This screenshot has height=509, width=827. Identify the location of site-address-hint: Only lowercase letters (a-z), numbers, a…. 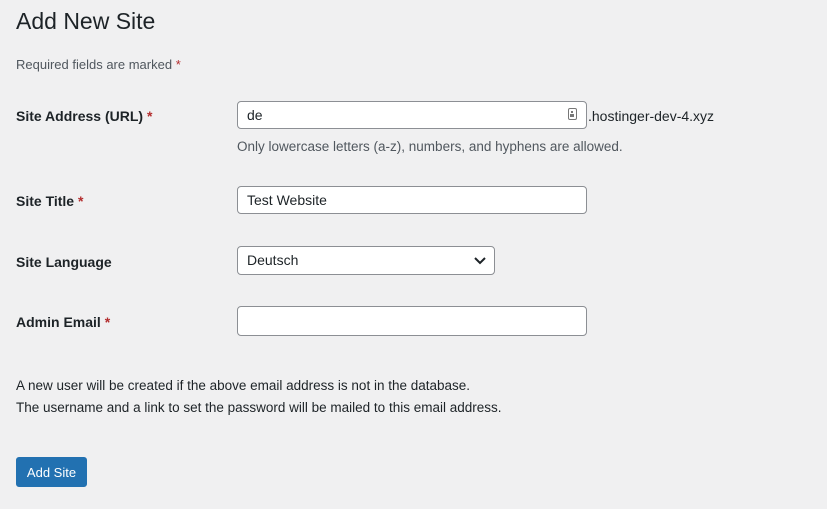
(430, 146).